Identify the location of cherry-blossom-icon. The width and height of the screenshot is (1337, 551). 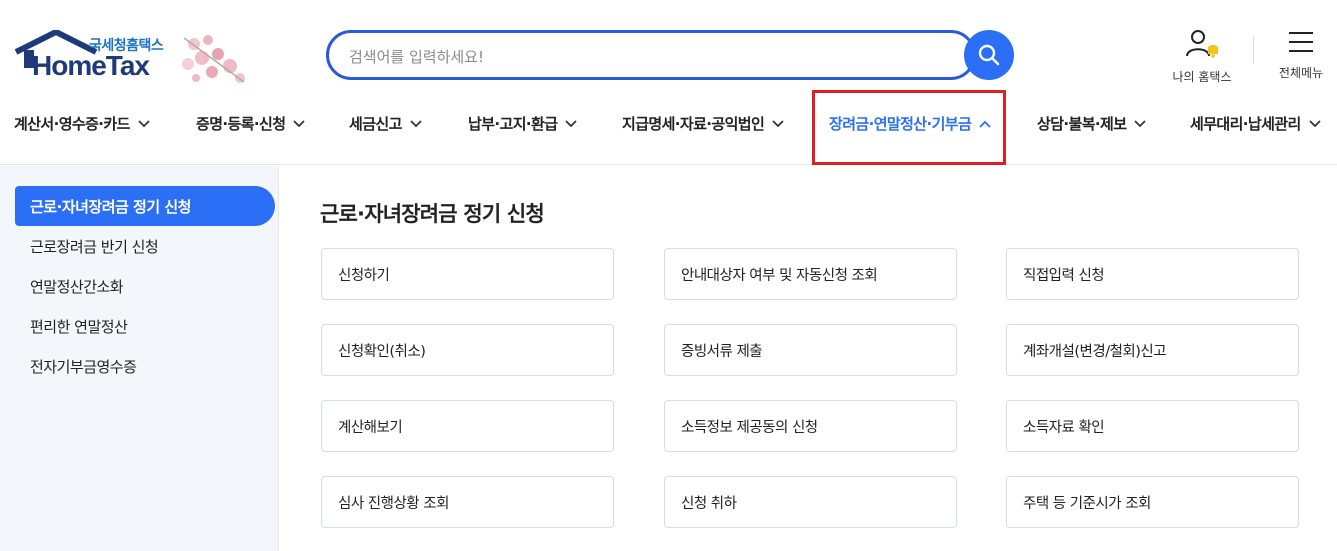
(213, 59).